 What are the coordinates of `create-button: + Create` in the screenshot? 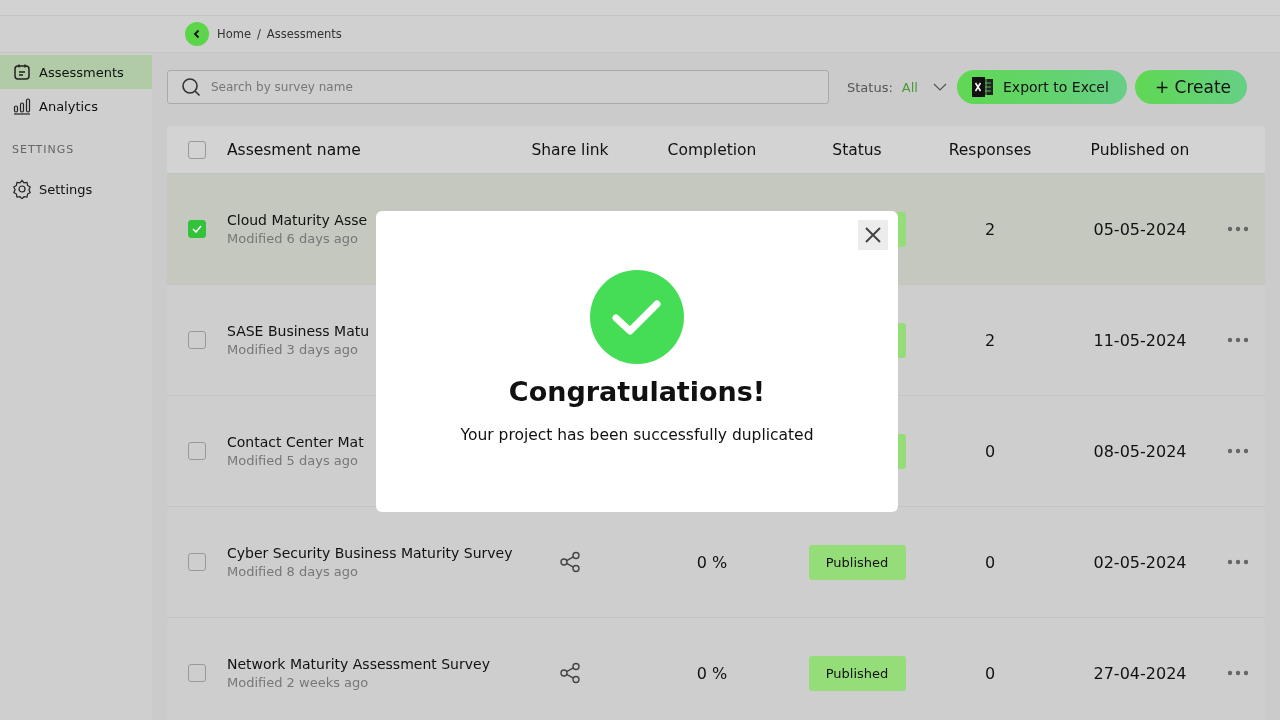 It's located at (1190, 87).